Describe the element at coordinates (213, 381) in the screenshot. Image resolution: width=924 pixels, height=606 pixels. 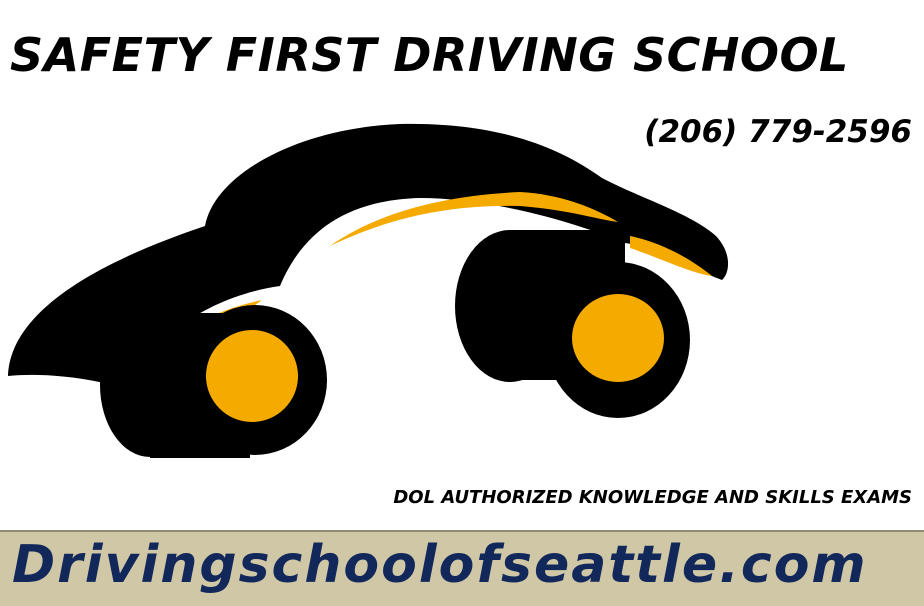
I see `rear-wheel` at that location.